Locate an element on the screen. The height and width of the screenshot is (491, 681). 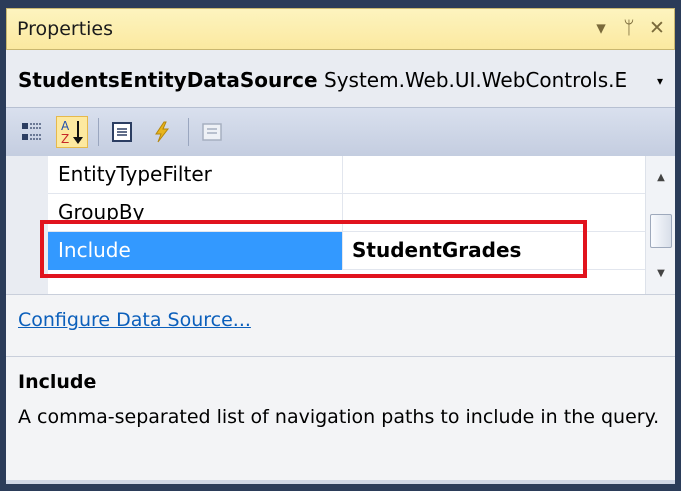
events-icon is located at coordinates (162, 132).